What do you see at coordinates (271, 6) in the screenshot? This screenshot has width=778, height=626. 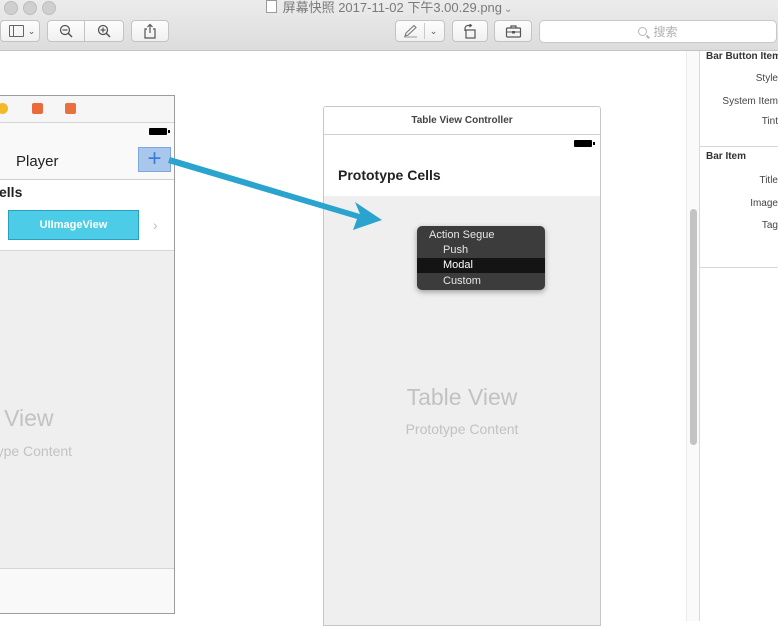 I see `document-icon` at bounding box center [271, 6].